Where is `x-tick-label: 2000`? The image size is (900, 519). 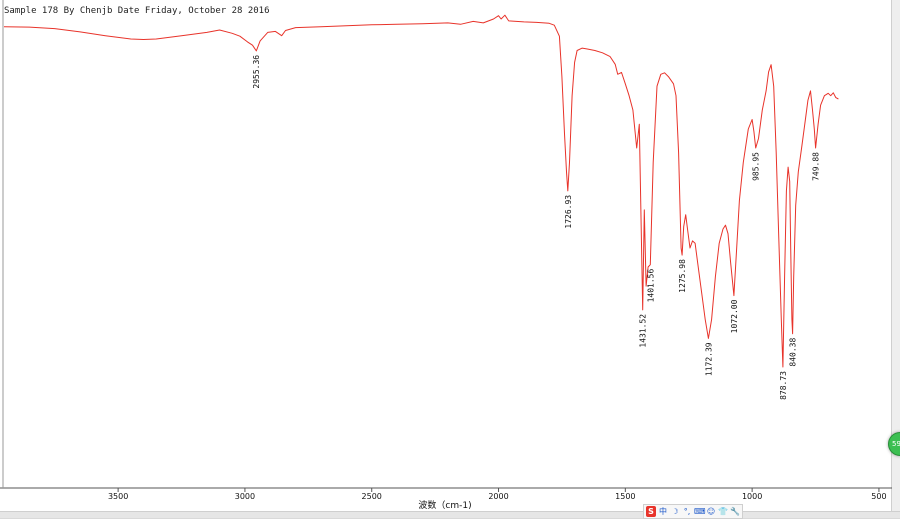
x-tick-label: 2000 is located at coordinates (498, 496).